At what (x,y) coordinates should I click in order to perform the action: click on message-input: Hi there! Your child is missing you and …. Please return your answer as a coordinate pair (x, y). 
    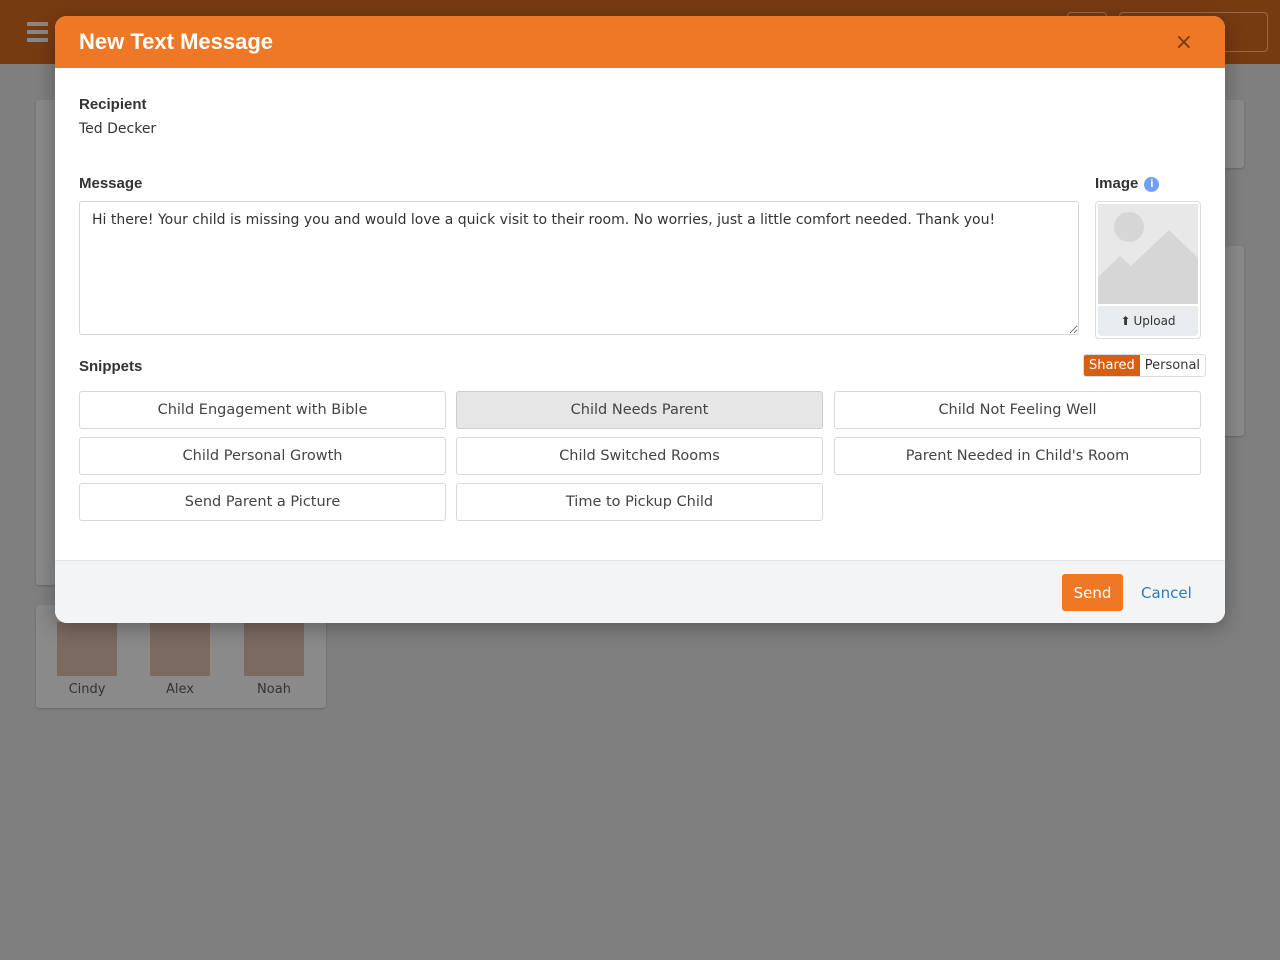
    Looking at the image, I should click on (579, 268).